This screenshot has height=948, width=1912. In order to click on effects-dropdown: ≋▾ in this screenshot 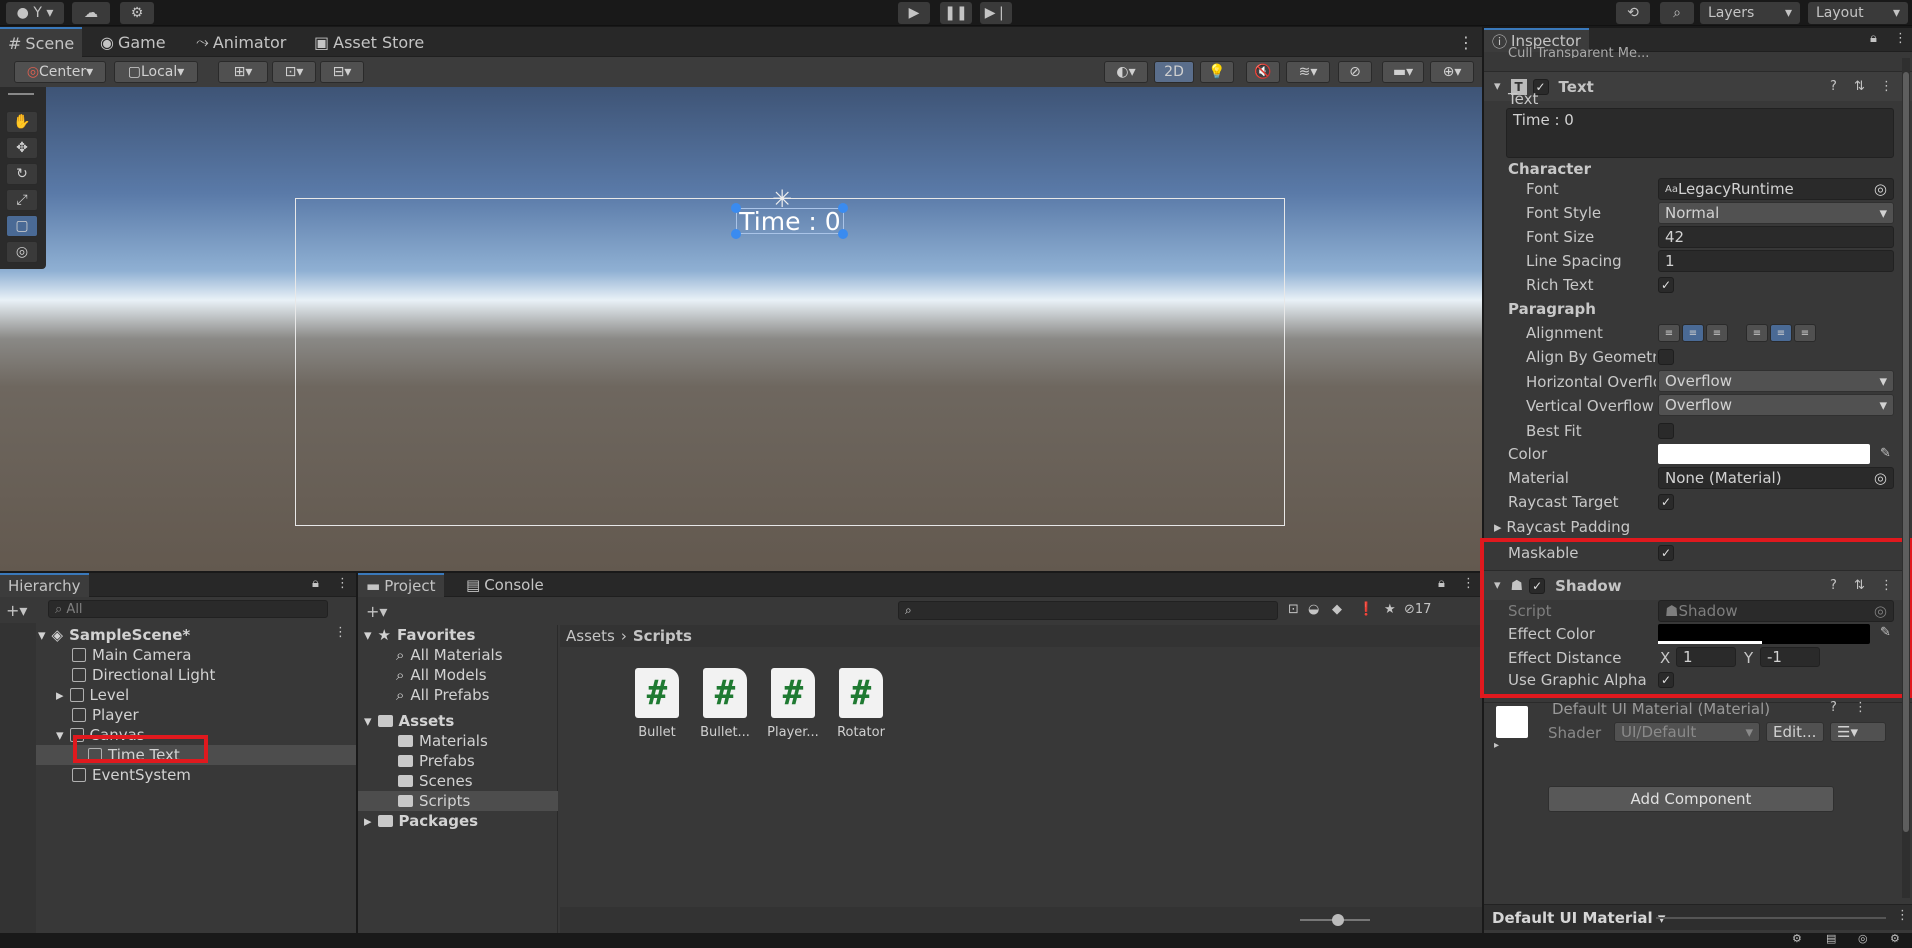, I will do `click(1308, 72)`.